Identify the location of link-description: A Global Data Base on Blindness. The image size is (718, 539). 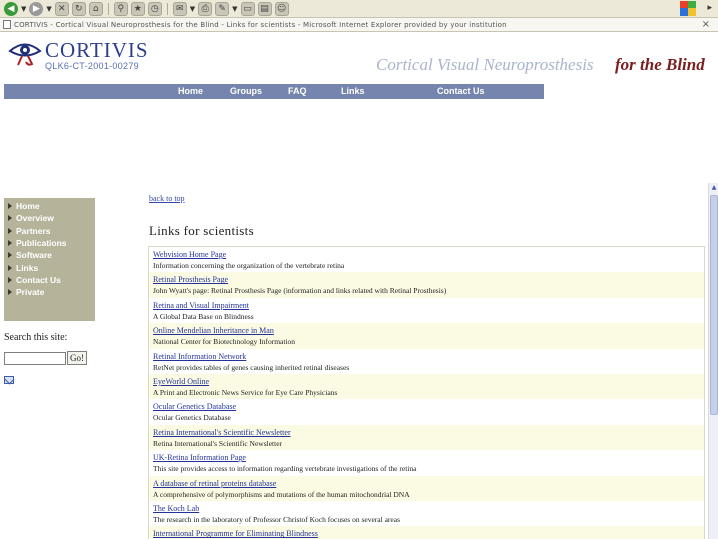
(203, 316).